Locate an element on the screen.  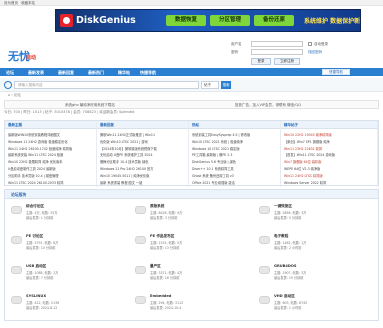
thread-link: 优化版 Win10 LTSC 2021 | 游戏 is located at coordinates (143, 141).